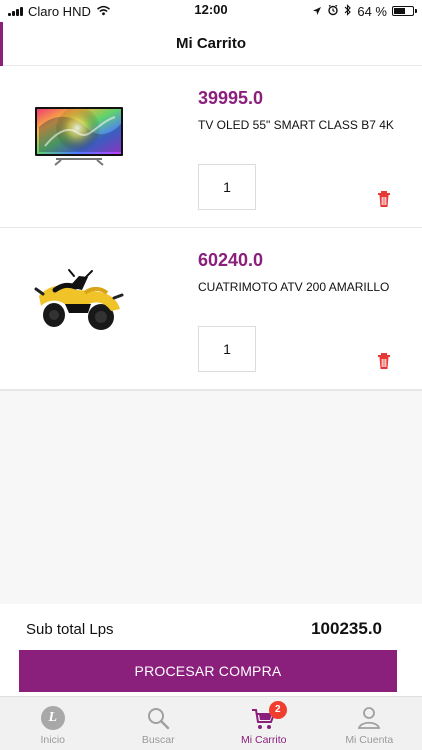  Describe the element at coordinates (15, 11) in the screenshot. I see `signal-icon` at that location.